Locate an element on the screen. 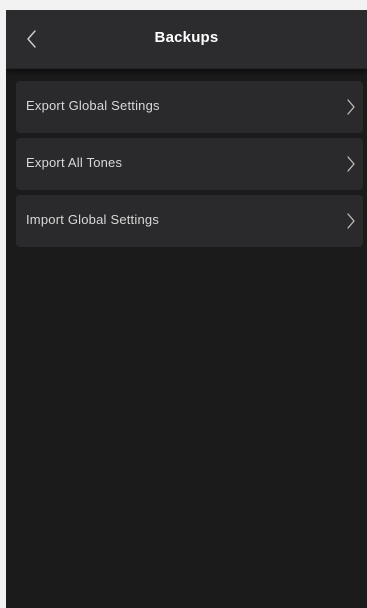  chevron-left-icon is located at coordinates (33, 39).